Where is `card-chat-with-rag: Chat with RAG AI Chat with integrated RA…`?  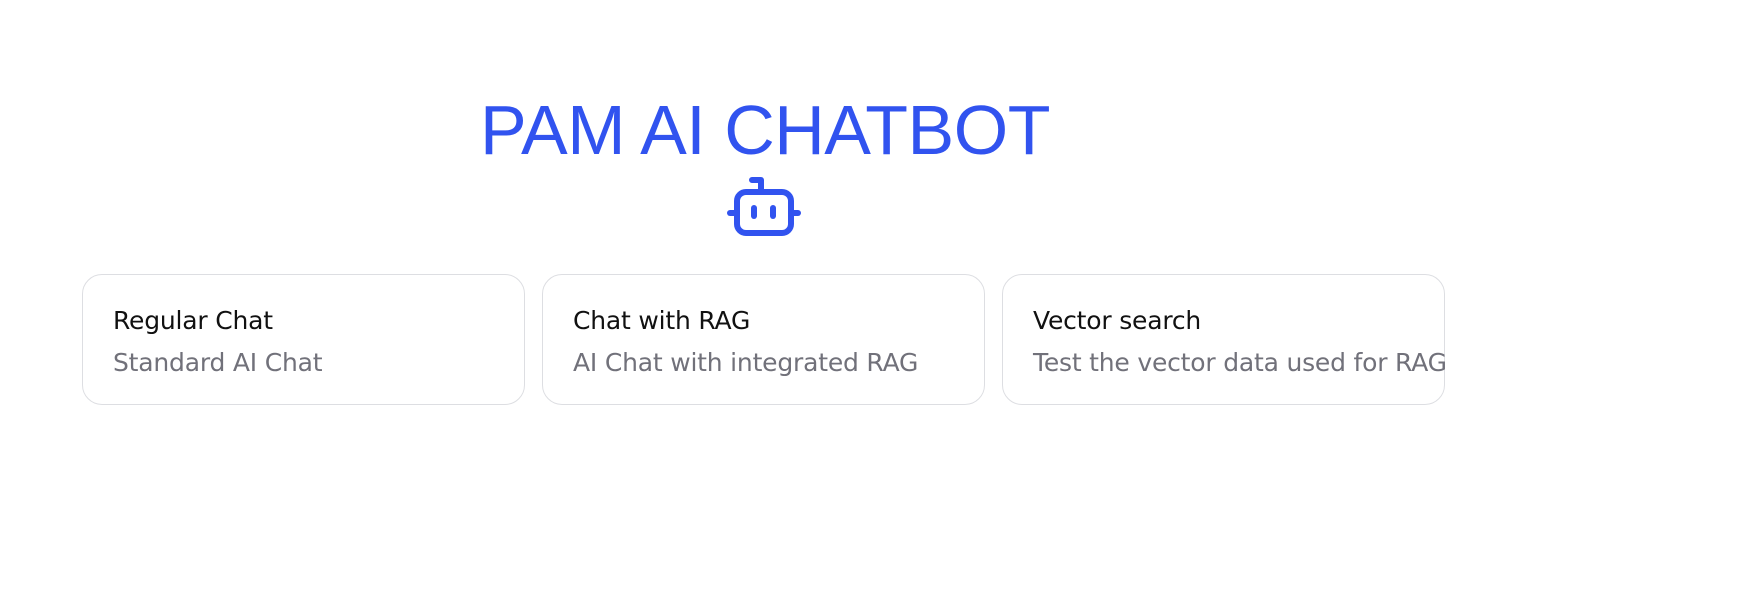 card-chat-with-rag: Chat with RAG AI Chat with integrated RA… is located at coordinates (763, 339).